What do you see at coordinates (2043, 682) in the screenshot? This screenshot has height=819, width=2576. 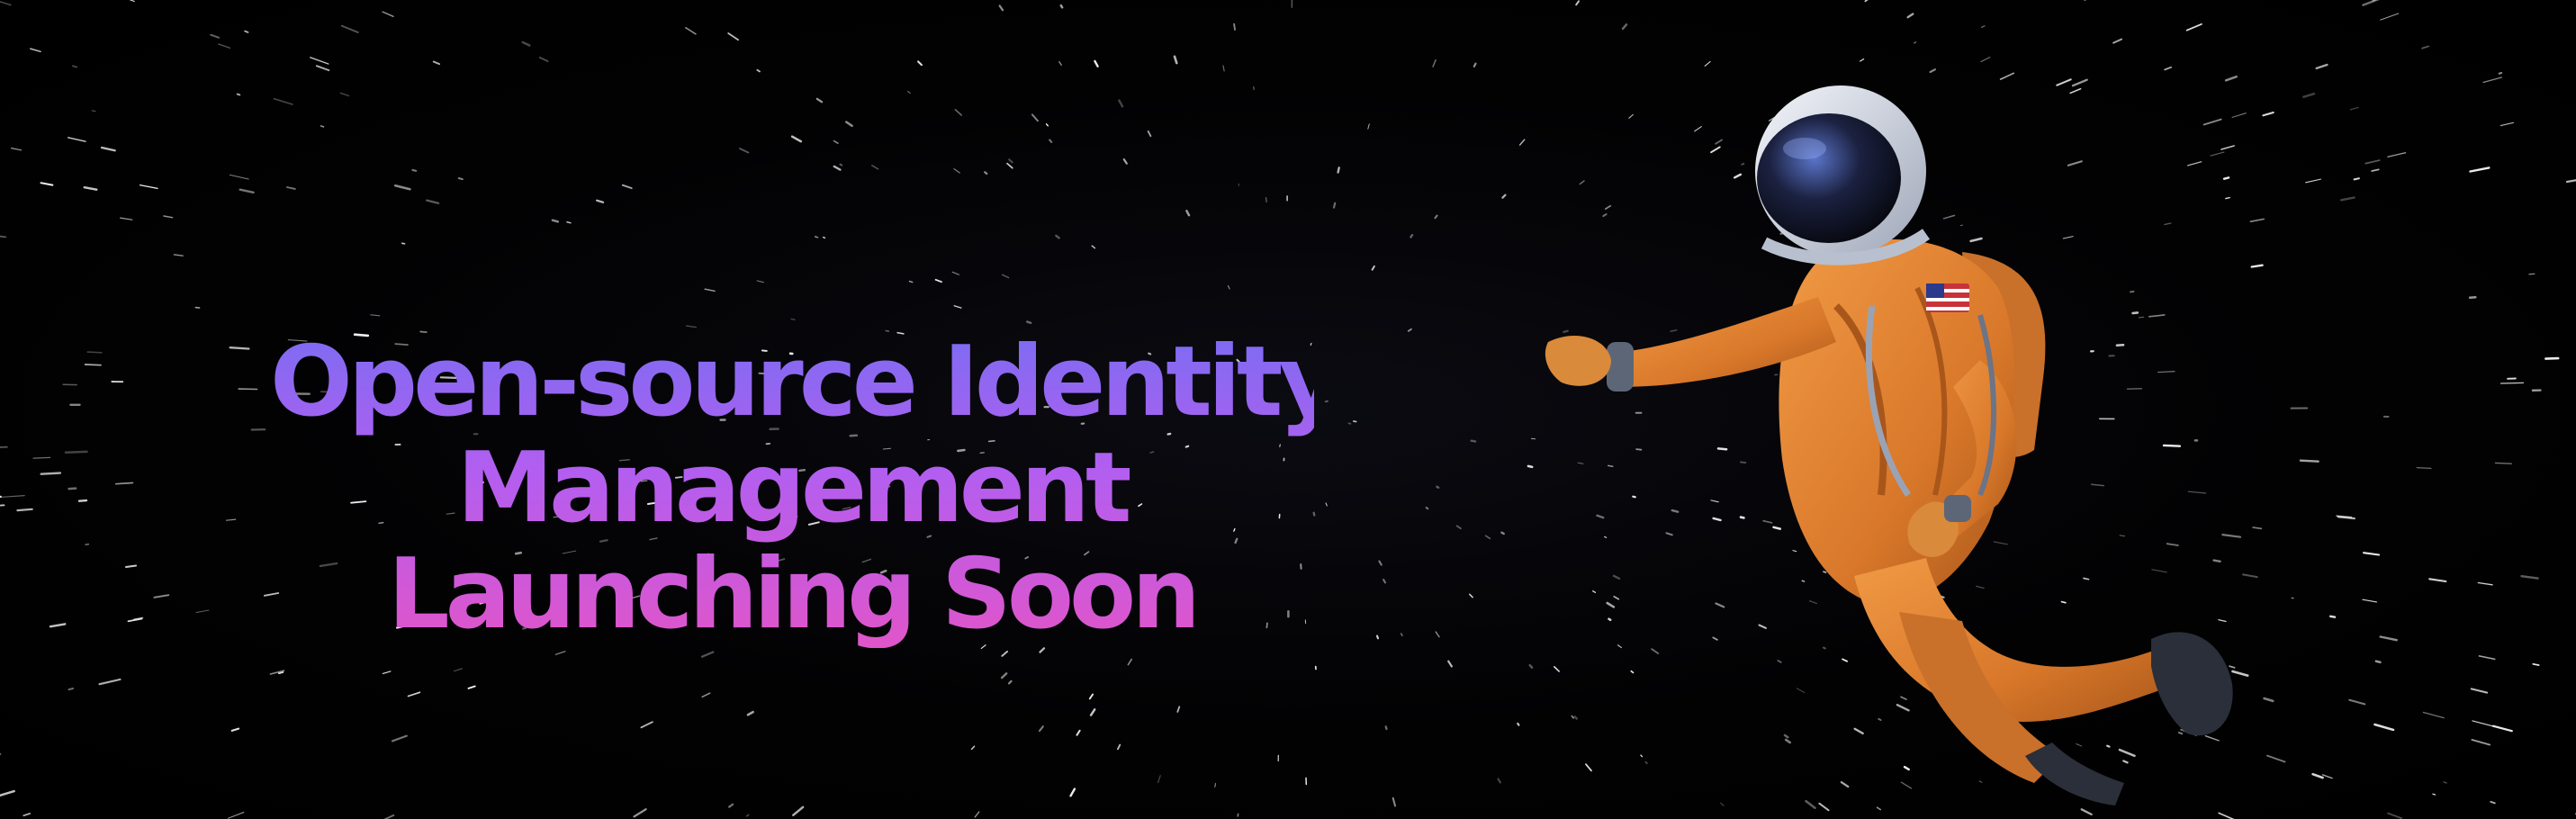 I see `suit-legs` at bounding box center [2043, 682].